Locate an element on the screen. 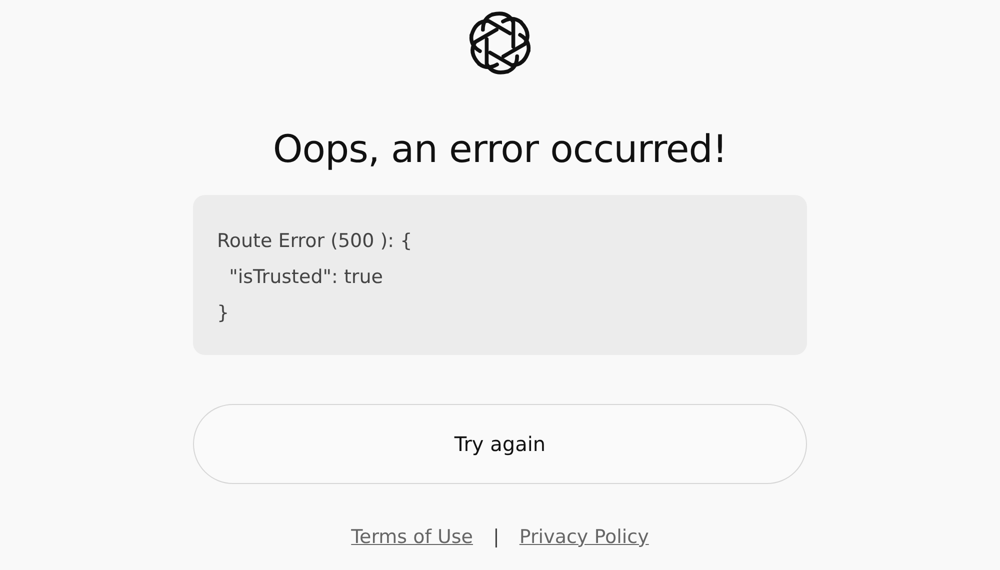 The image size is (1000, 570). footer-link: Terms of Use is located at coordinates (412, 537).